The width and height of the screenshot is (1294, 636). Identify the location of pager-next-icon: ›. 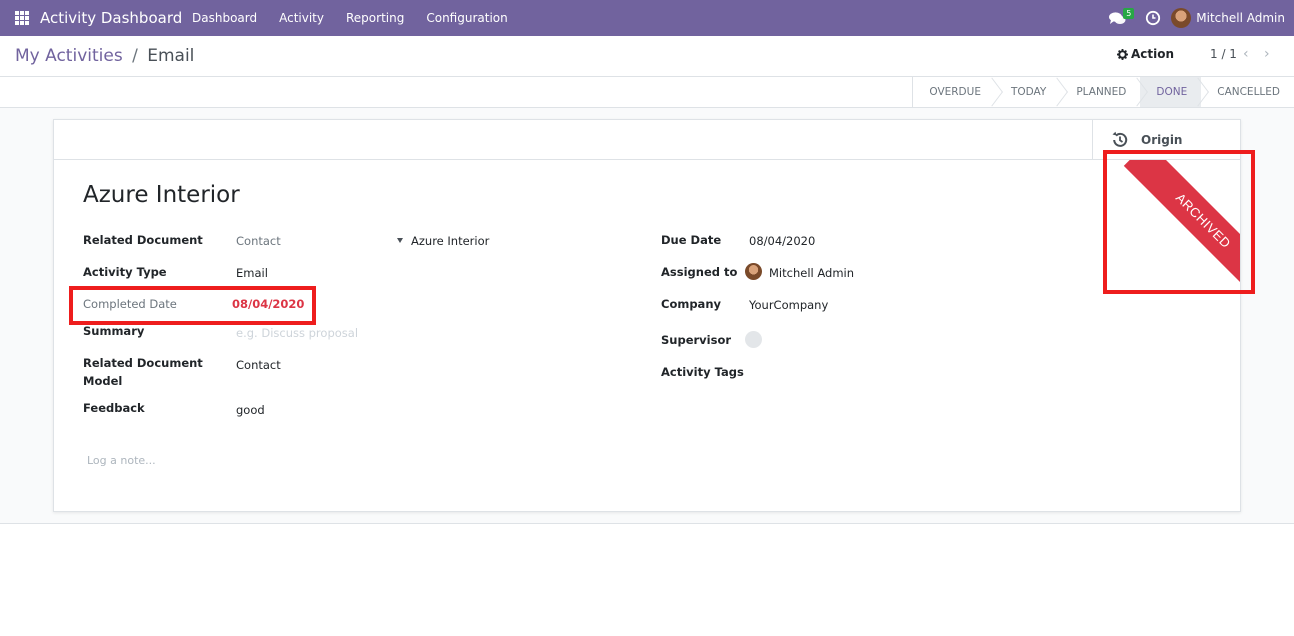
(1267, 54).